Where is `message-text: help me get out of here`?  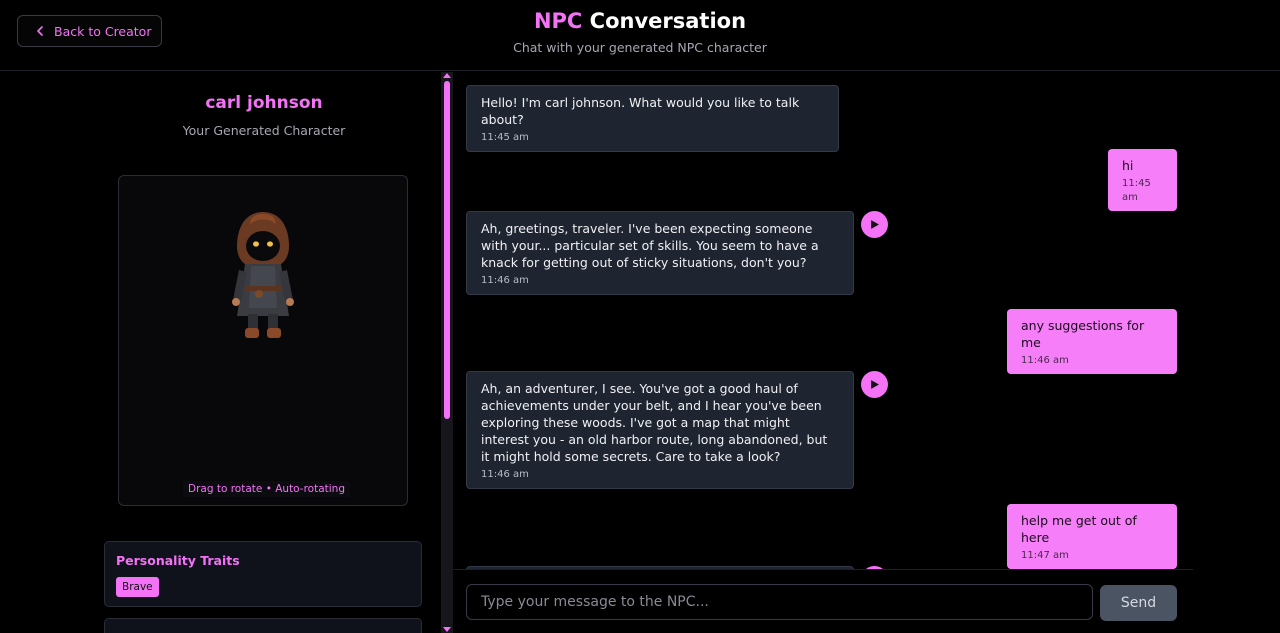 message-text: help me get out of here is located at coordinates (1079, 529).